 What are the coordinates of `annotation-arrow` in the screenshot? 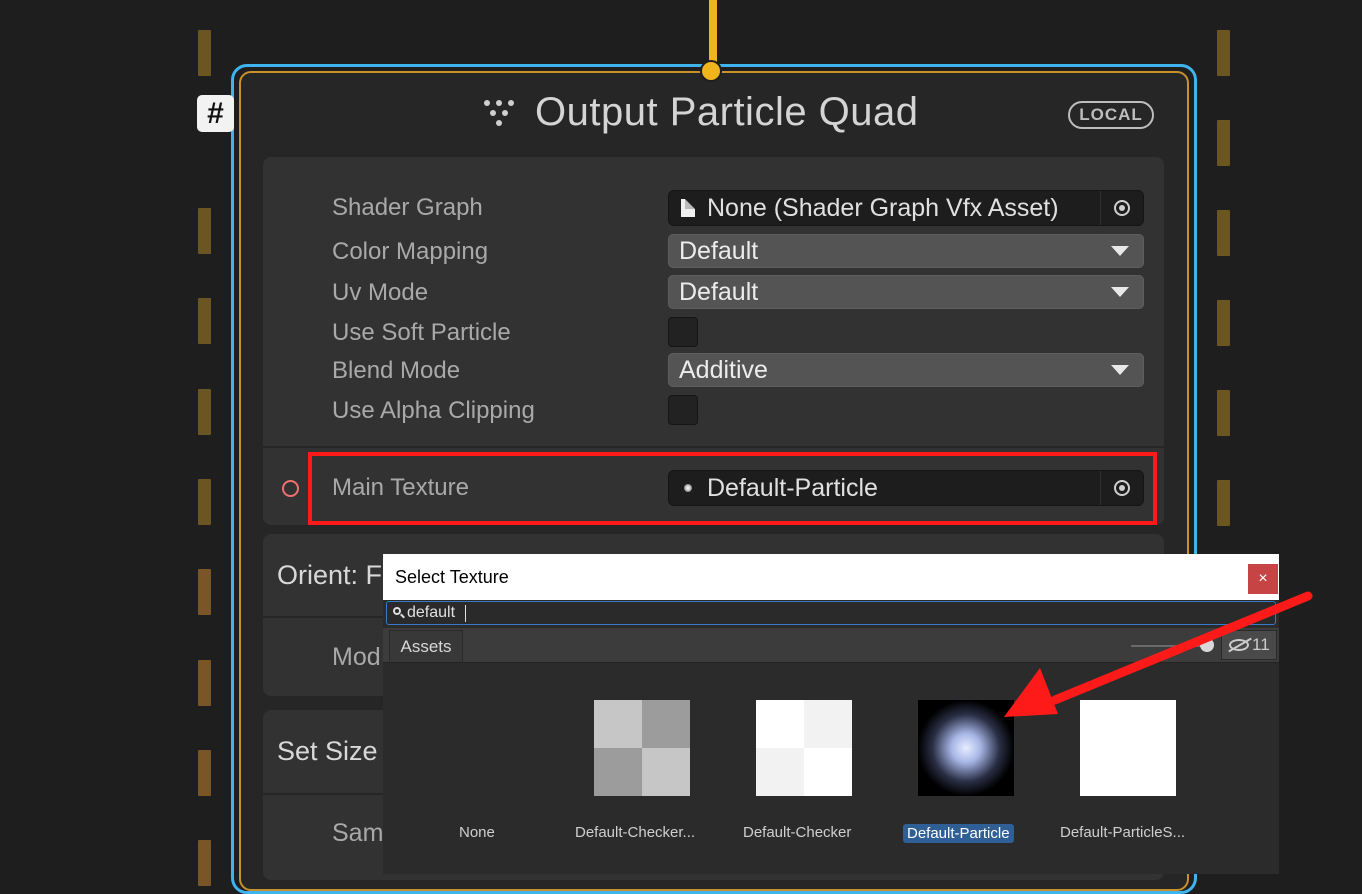 It's located at (1158, 654).